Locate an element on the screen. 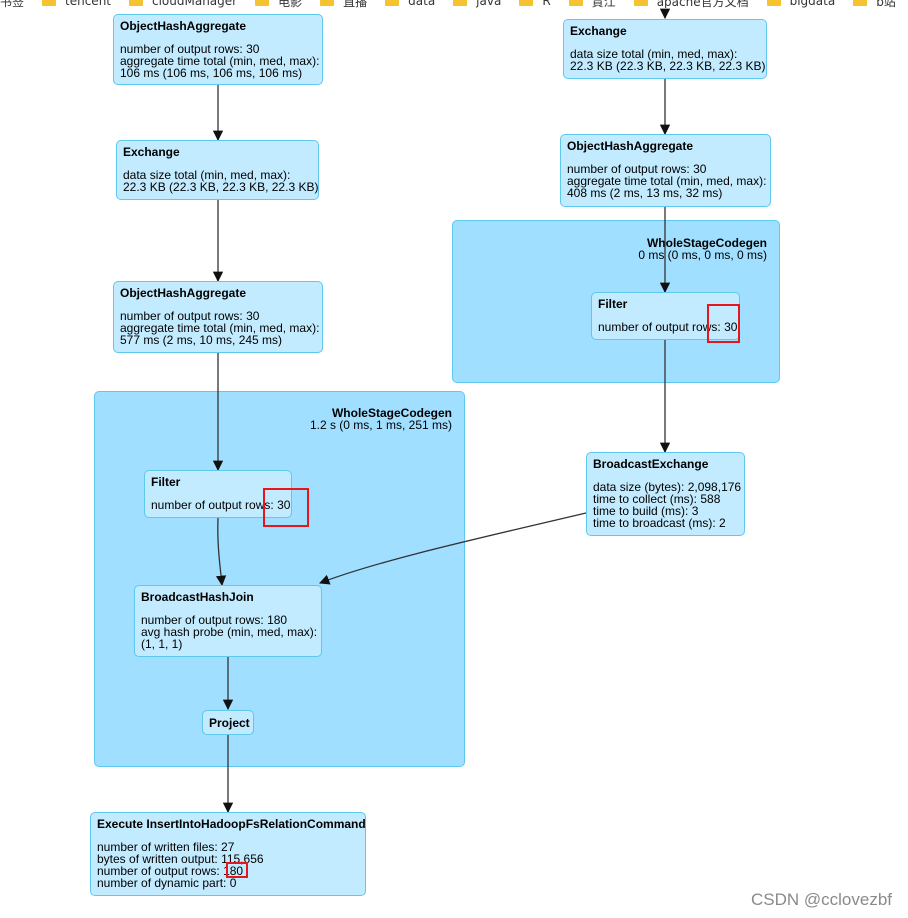  node-project: Project is located at coordinates (228, 722).